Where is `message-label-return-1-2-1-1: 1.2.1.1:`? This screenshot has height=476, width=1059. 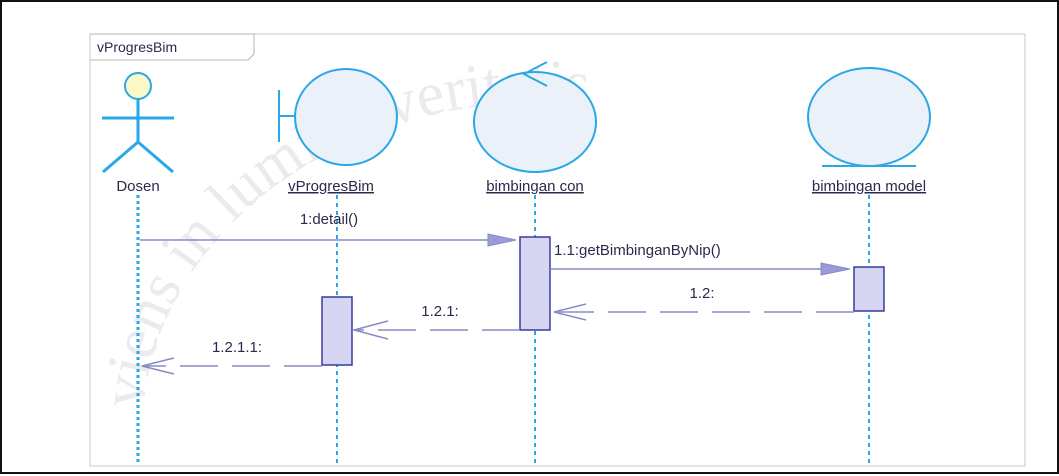
message-label-return-1-2-1-1: 1.2.1.1: is located at coordinates (237, 347).